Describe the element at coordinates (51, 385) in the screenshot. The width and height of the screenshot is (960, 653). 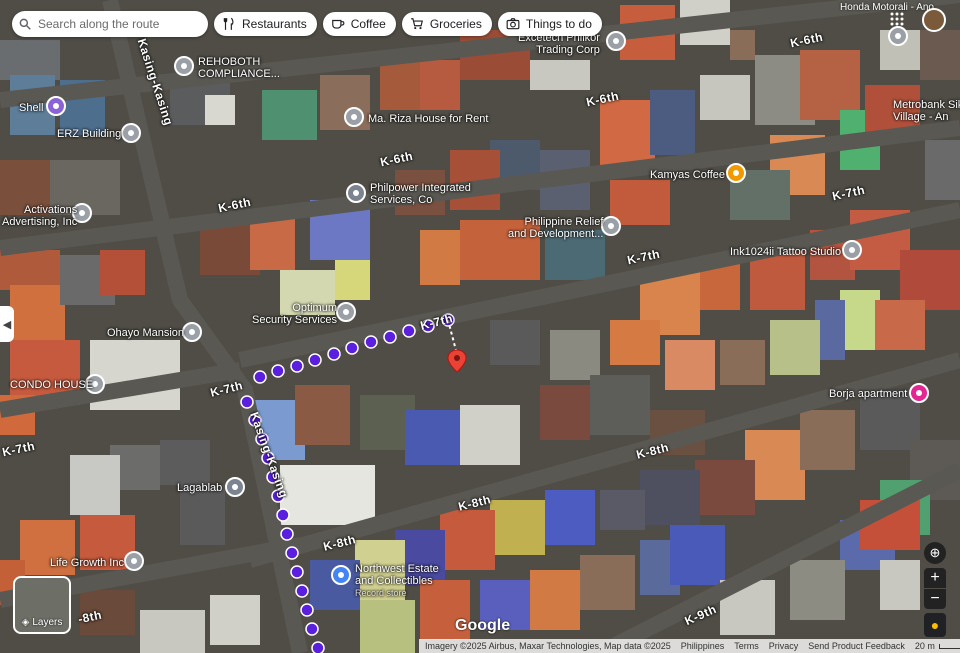
I see `poi-label: CONDO HOUSE` at that location.